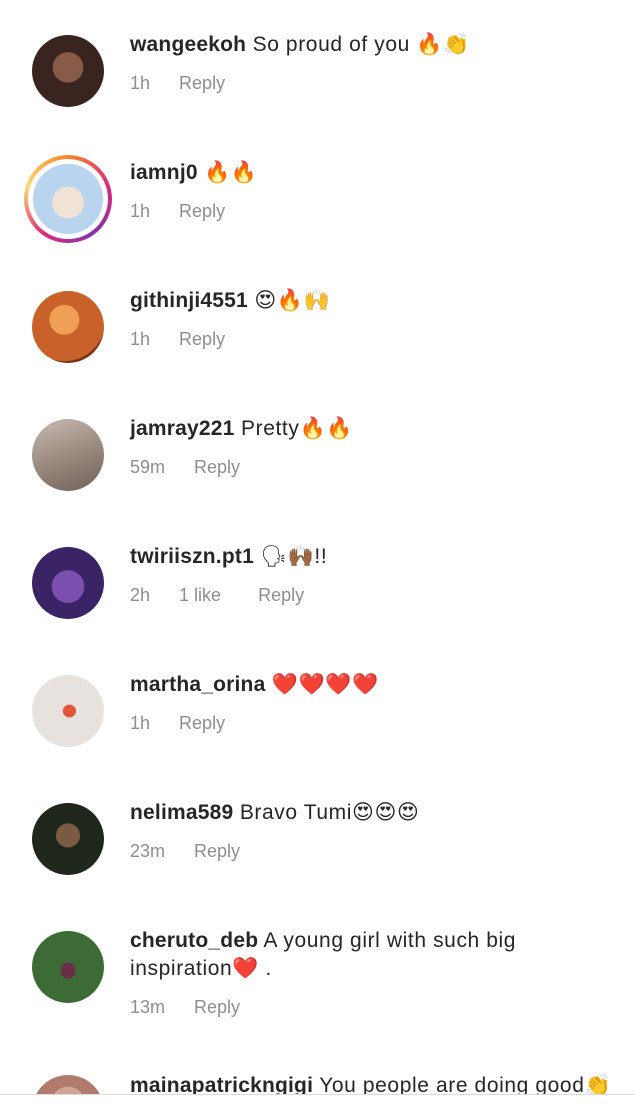 This screenshot has height=1105, width=635. What do you see at coordinates (189, 300) in the screenshot?
I see `username: githinji4551` at bounding box center [189, 300].